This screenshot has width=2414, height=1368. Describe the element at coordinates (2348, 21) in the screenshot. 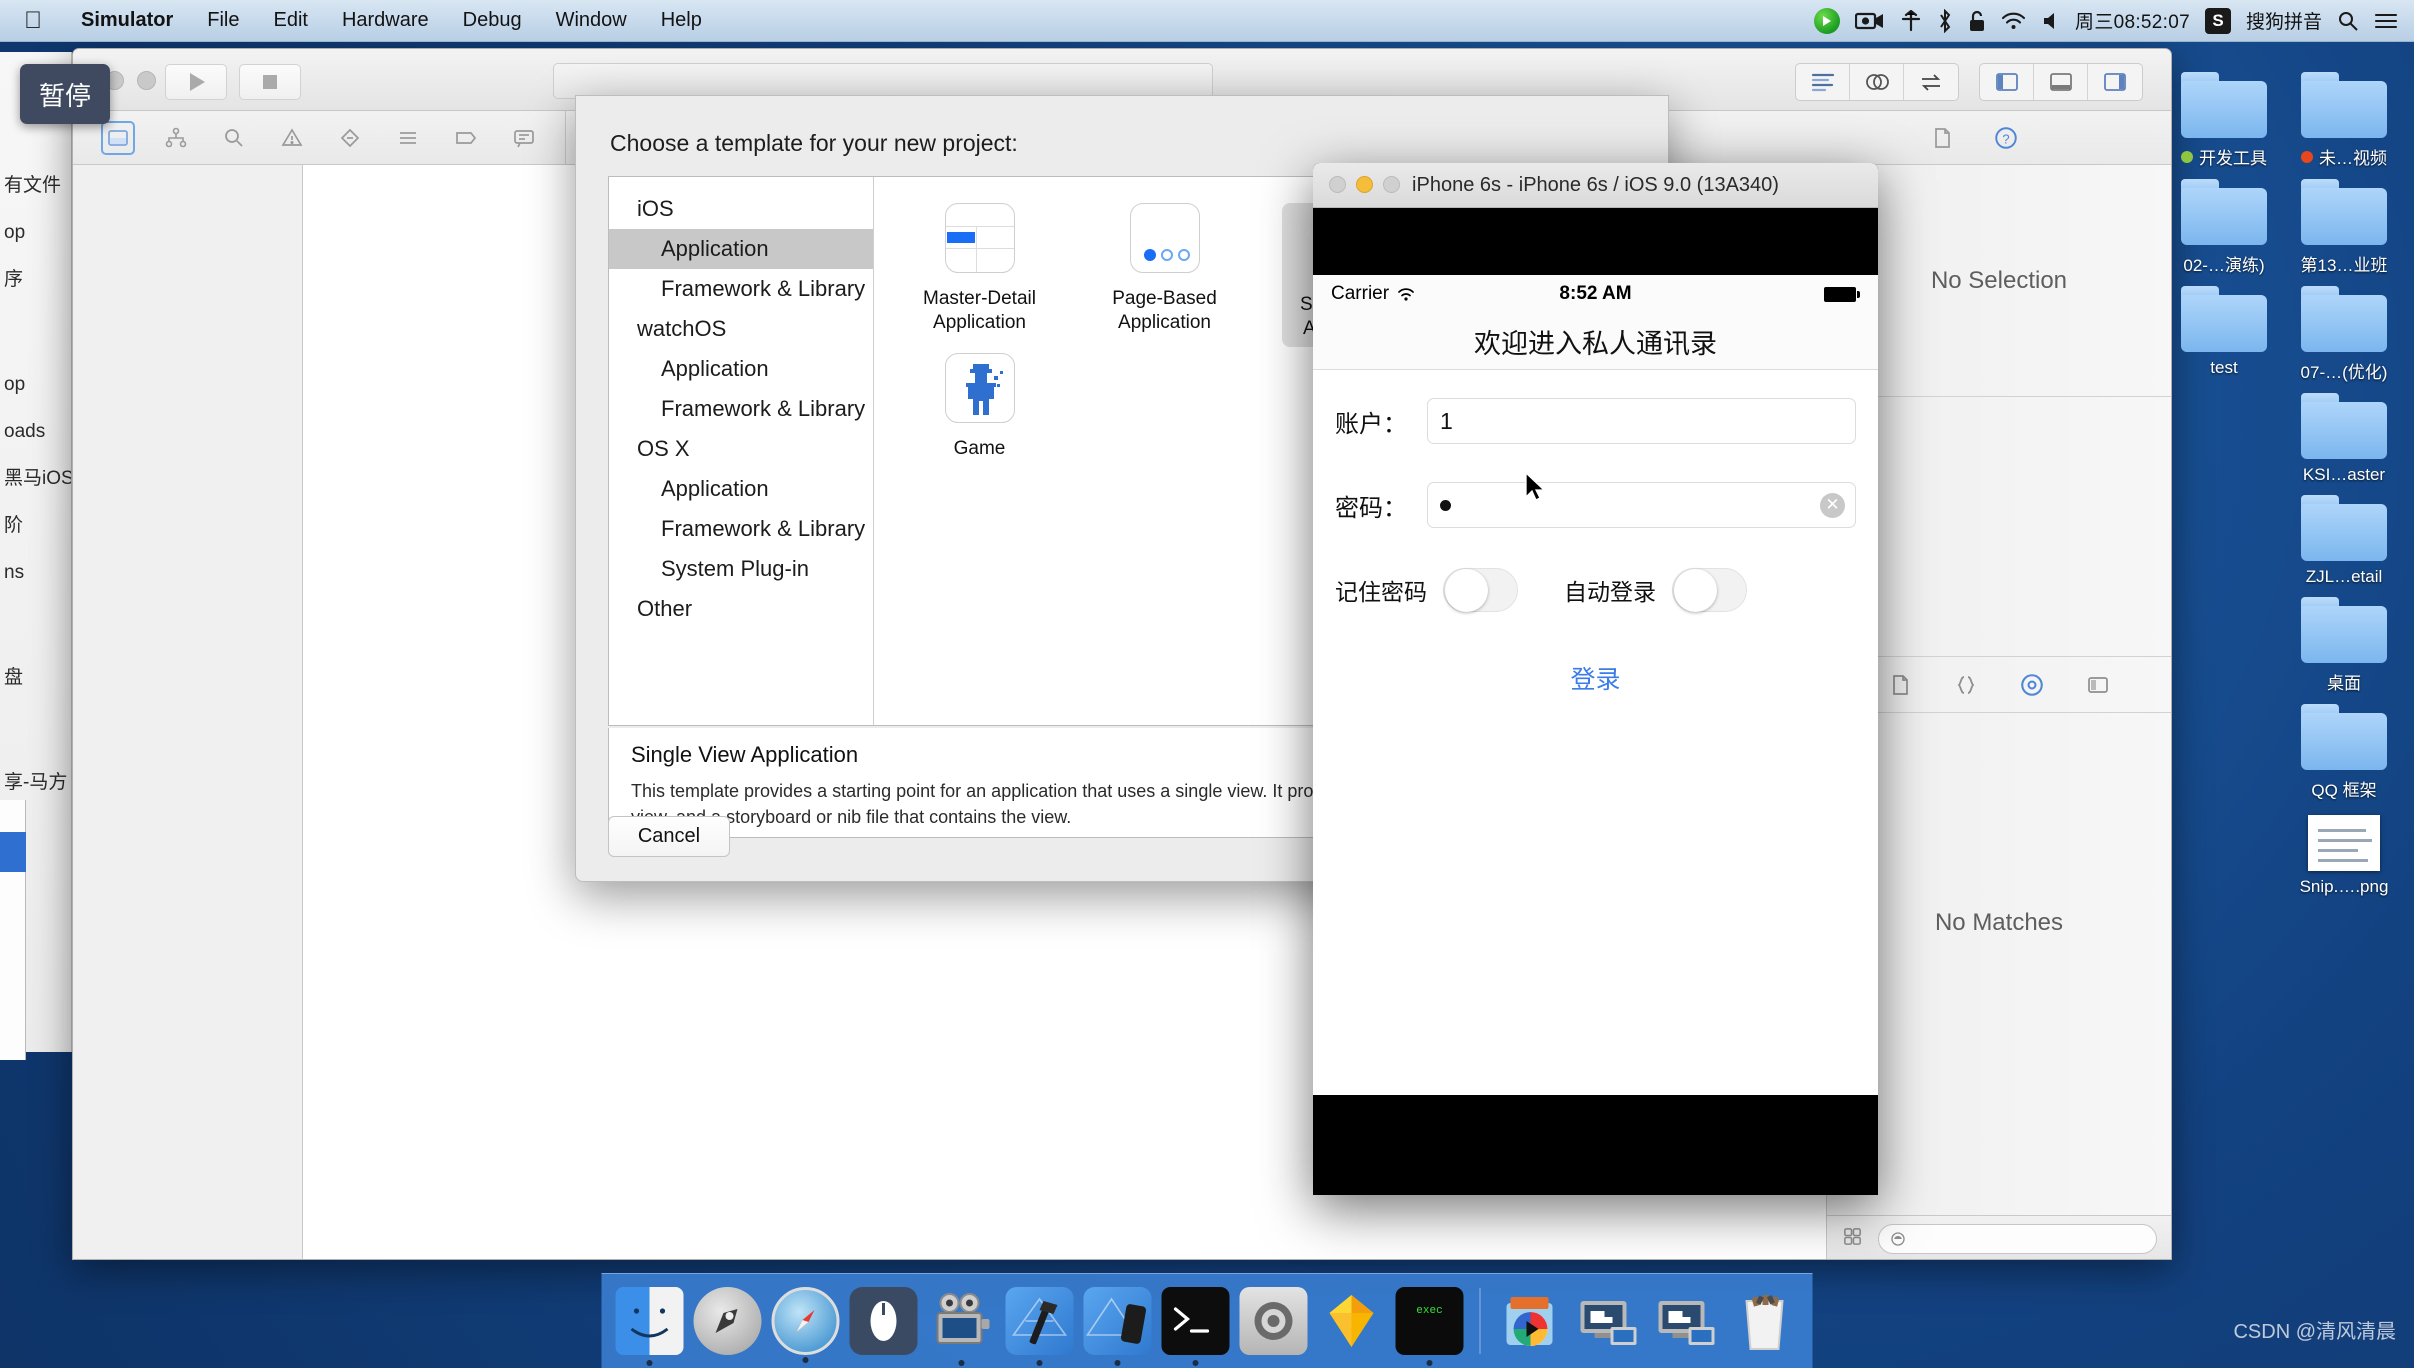

I see `search-icon` at that location.